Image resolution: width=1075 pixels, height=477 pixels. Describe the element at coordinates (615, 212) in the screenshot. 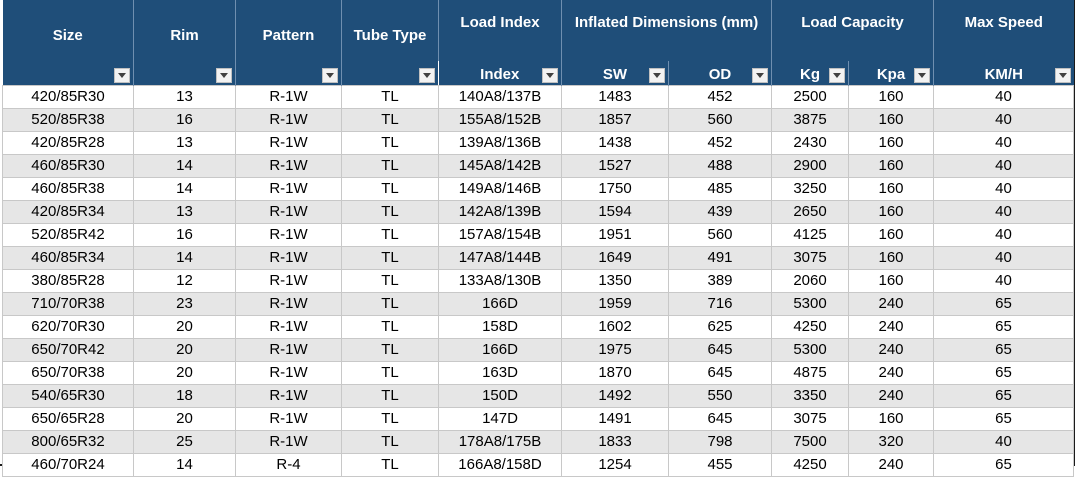

I see `cell-sw: 1594` at that location.